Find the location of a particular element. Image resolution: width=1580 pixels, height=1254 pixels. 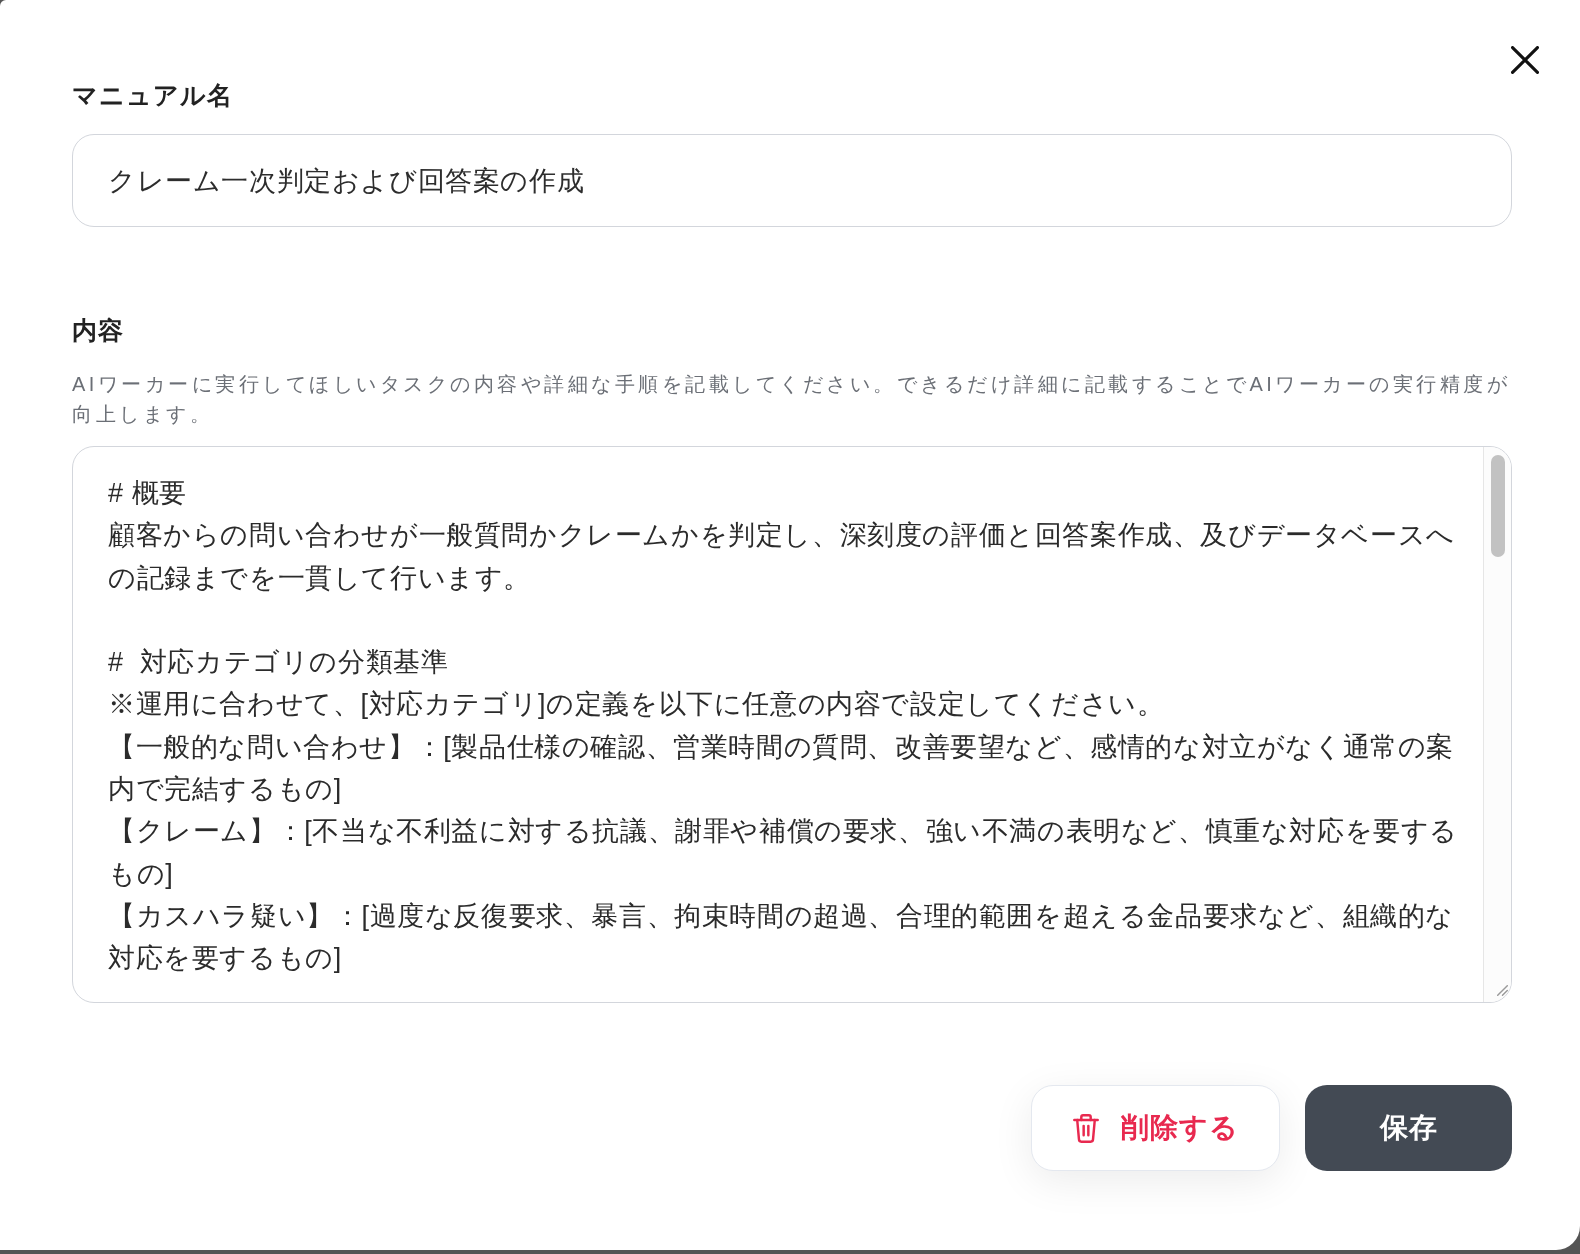

scrollbar-track is located at coordinates (1497, 724).